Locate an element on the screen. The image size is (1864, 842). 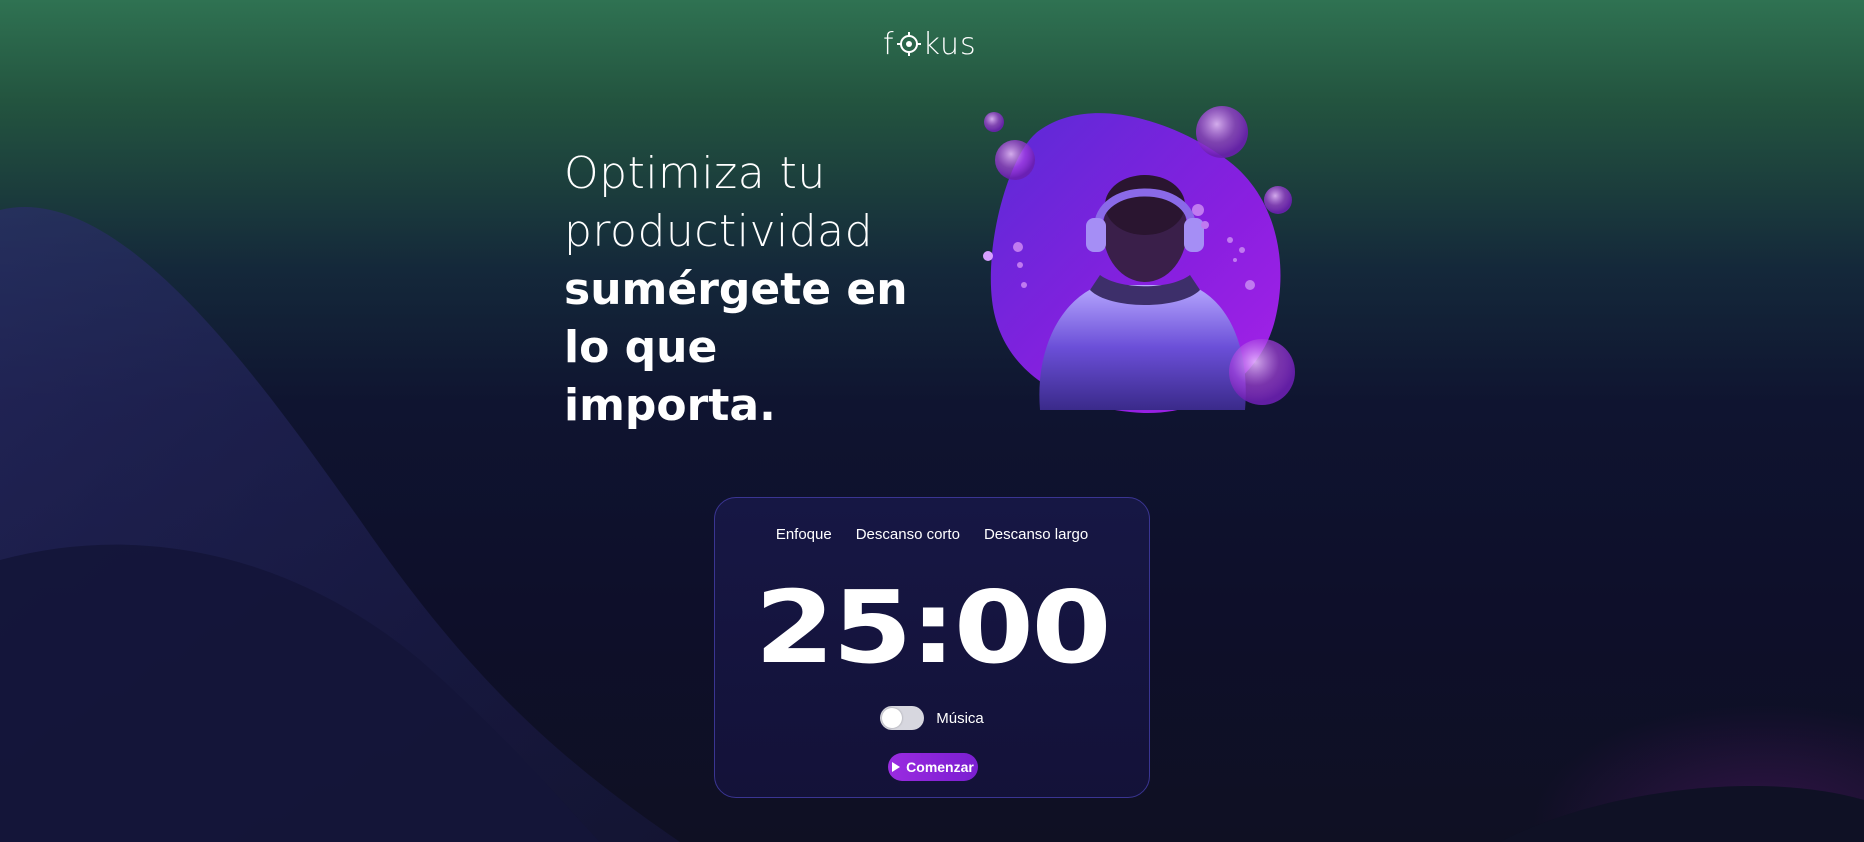
timer-tabs: Enfoque Descanso corto Descanso largo is located at coordinates (932, 534).